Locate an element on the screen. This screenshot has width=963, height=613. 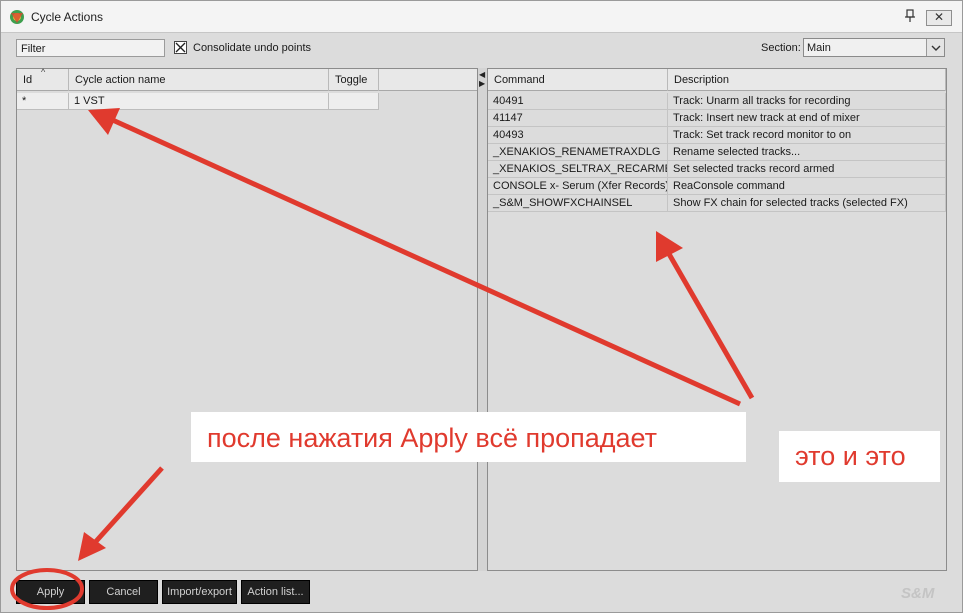
commands-header: Command Description is located at coordinates (717, 80).